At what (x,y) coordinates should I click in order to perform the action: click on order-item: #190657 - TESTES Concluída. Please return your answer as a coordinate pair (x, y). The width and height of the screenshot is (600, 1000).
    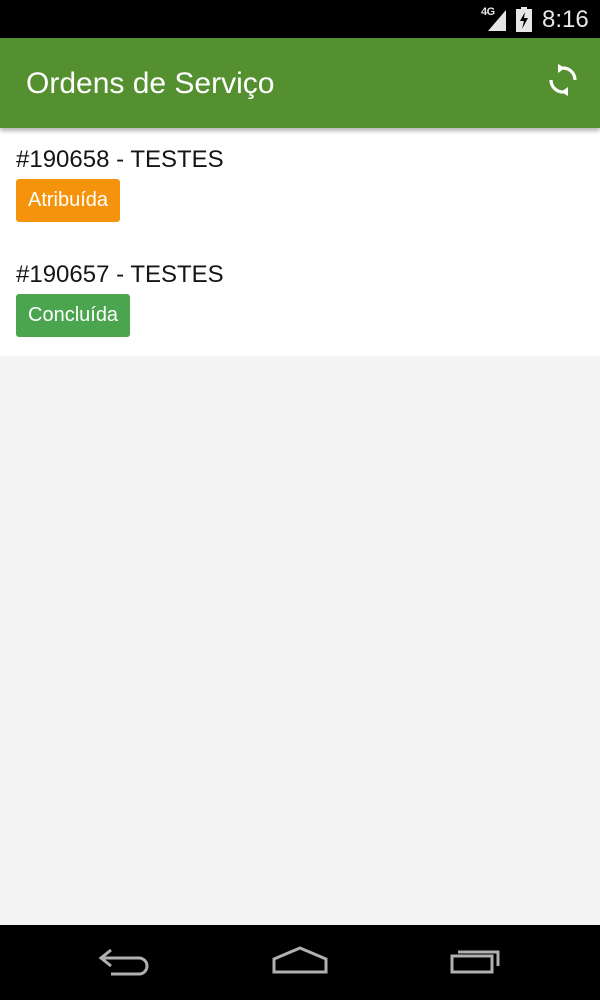
    Looking at the image, I should click on (300, 311).